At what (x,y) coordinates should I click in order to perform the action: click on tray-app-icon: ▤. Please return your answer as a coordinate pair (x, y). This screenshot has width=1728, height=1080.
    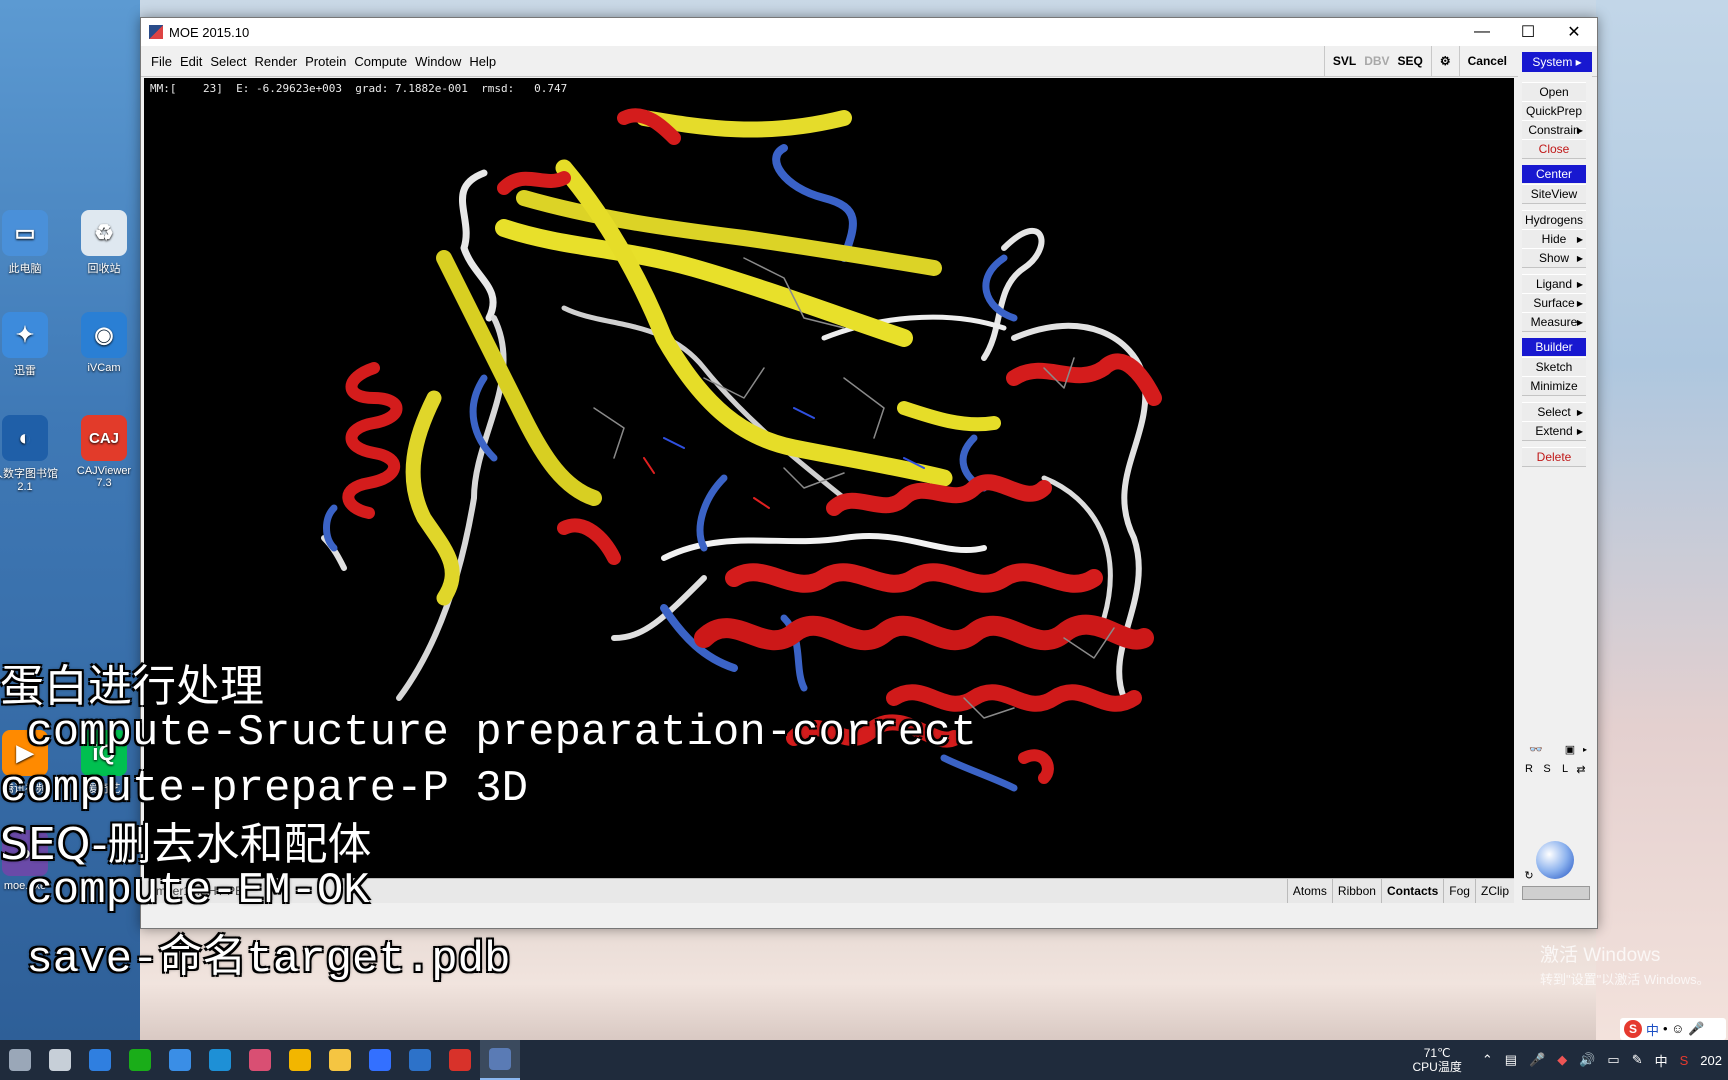
    Looking at the image, I should click on (1511, 1060).